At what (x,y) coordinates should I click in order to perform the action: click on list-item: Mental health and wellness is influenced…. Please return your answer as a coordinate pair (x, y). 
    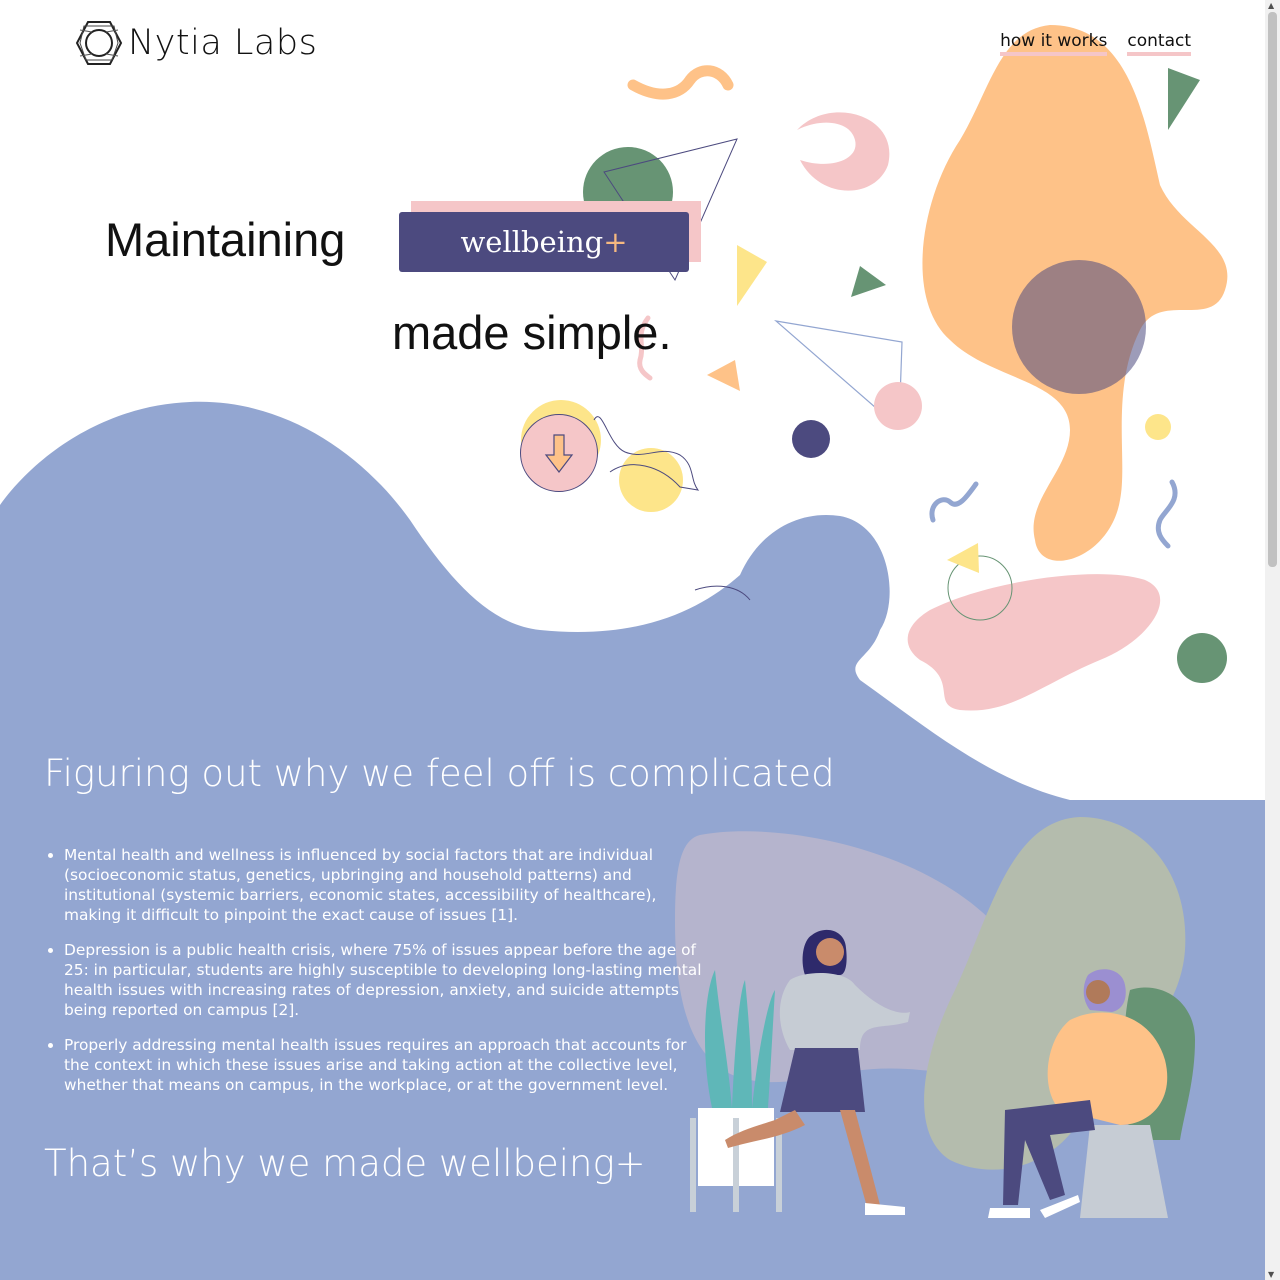
    Looking at the image, I should click on (384, 885).